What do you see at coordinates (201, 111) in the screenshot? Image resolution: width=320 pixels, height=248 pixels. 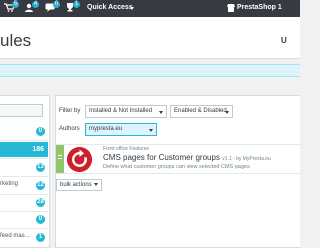 I see `enabled-filter-select: Enabled & Disabled` at bounding box center [201, 111].